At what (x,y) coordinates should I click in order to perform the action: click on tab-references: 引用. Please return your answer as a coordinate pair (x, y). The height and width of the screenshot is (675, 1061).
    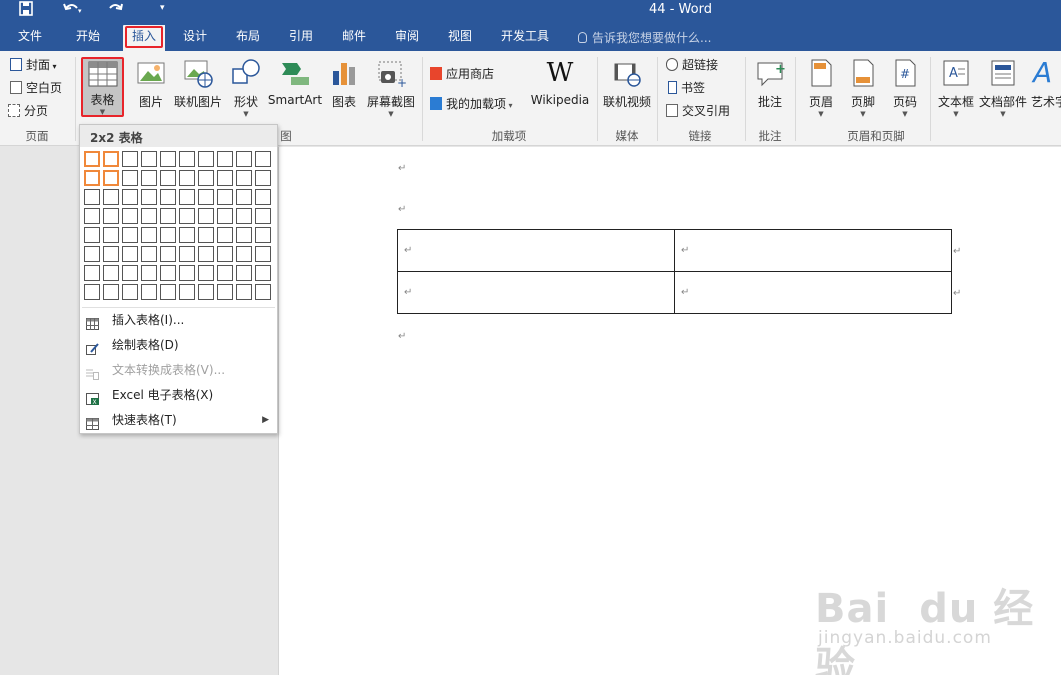
    Looking at the image, I should click on (301, 39).